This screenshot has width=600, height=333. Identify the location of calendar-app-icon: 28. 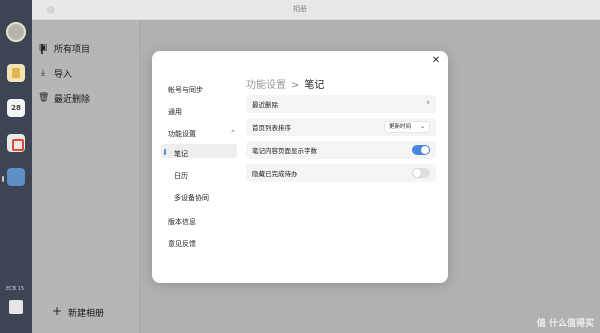
(16, 108).